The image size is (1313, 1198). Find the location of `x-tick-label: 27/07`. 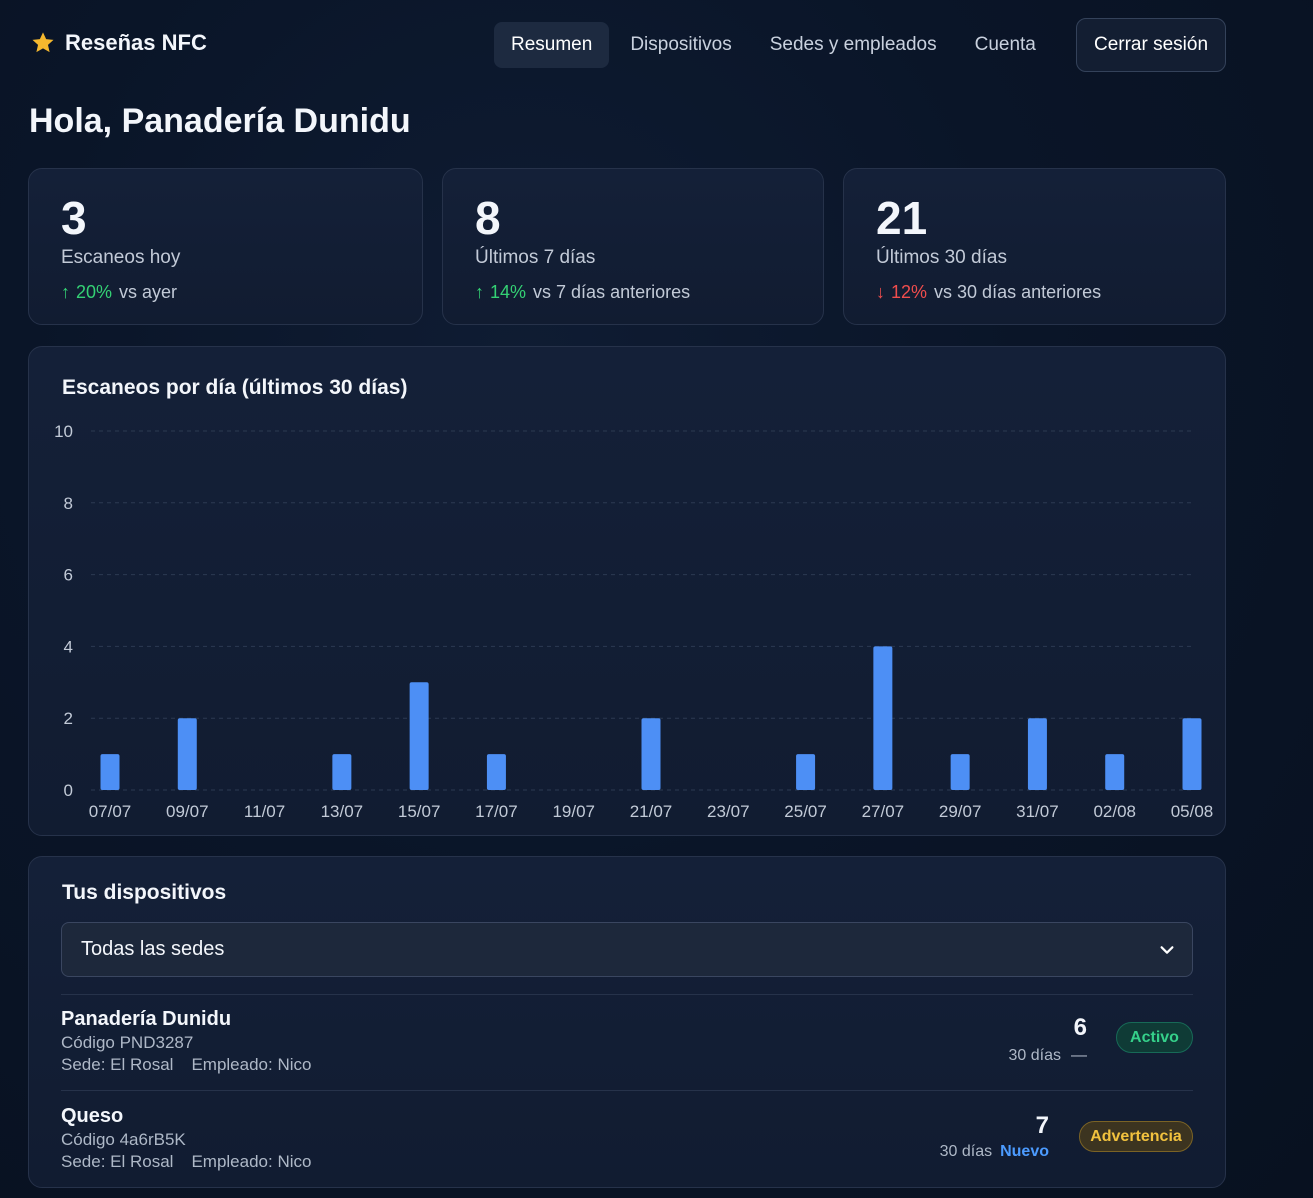

x-tick-label: 27/07 is located at coordinates (883, 811).